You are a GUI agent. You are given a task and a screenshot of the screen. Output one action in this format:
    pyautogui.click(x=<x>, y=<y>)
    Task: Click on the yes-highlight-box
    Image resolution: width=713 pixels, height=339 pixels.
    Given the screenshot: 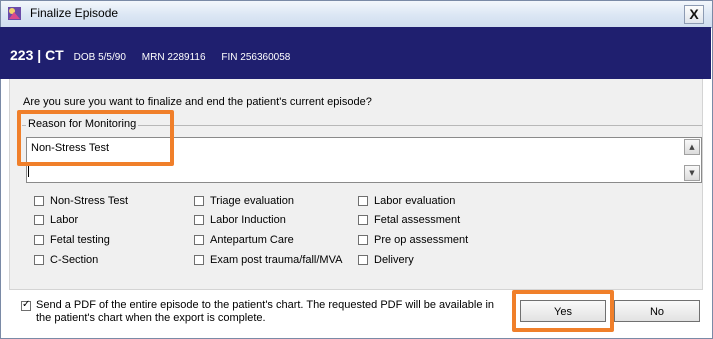 What is the action you would take?
    pyautogui.click(x=563, y=311)
    